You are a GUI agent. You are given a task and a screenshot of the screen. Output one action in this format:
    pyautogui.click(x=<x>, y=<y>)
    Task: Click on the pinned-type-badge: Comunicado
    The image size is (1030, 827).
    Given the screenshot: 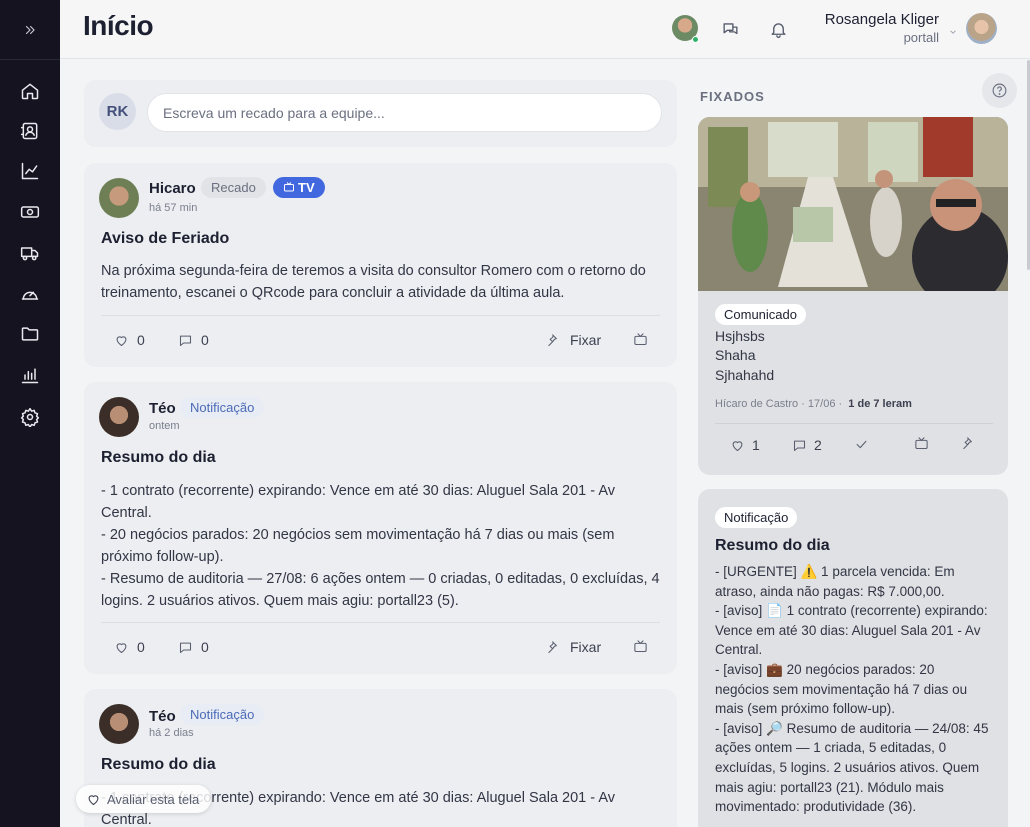 What is the action you would take?
    pyautogui.click(x=760, y=314)
    